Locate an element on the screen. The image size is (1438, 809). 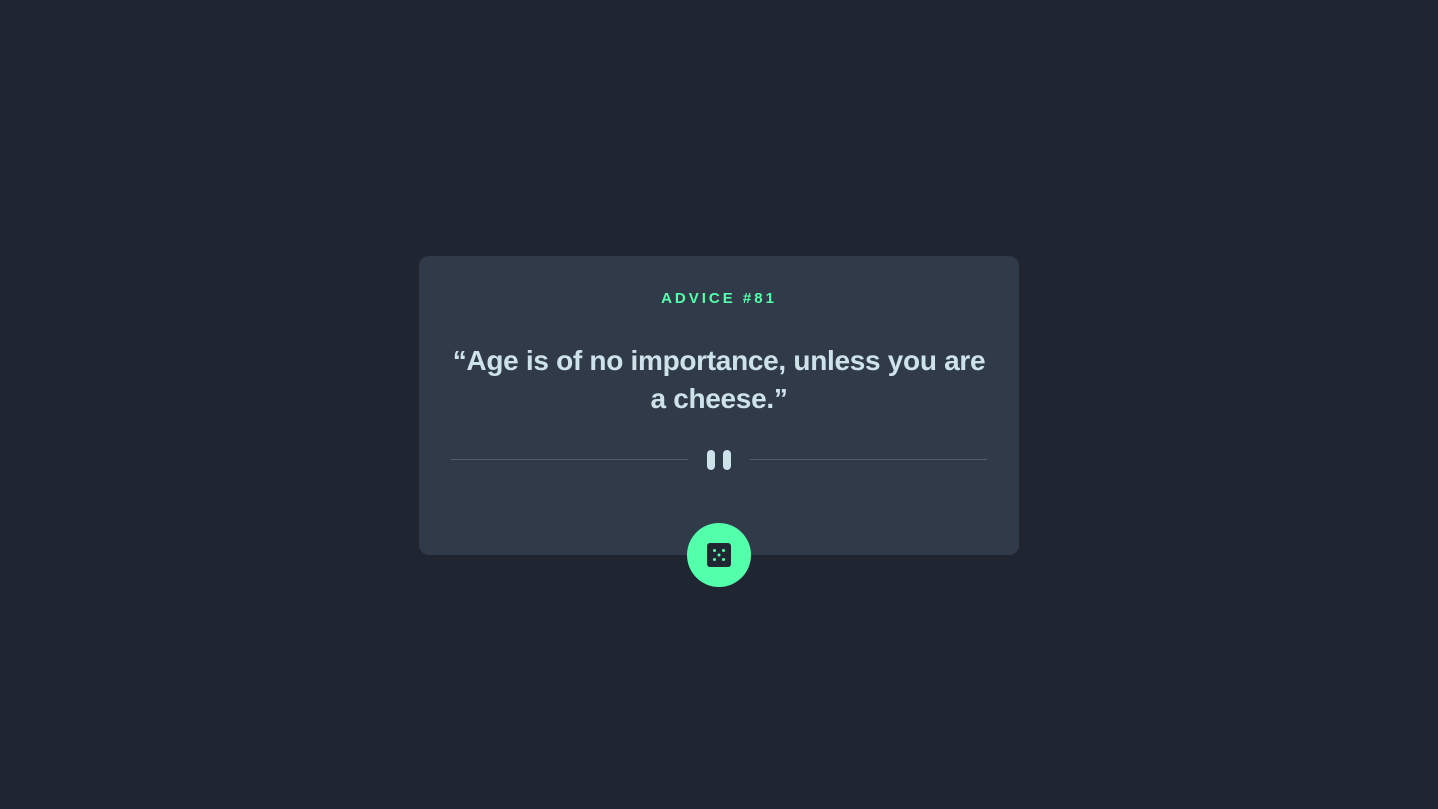
generate-advice-button is located at coordinates (719, 555).